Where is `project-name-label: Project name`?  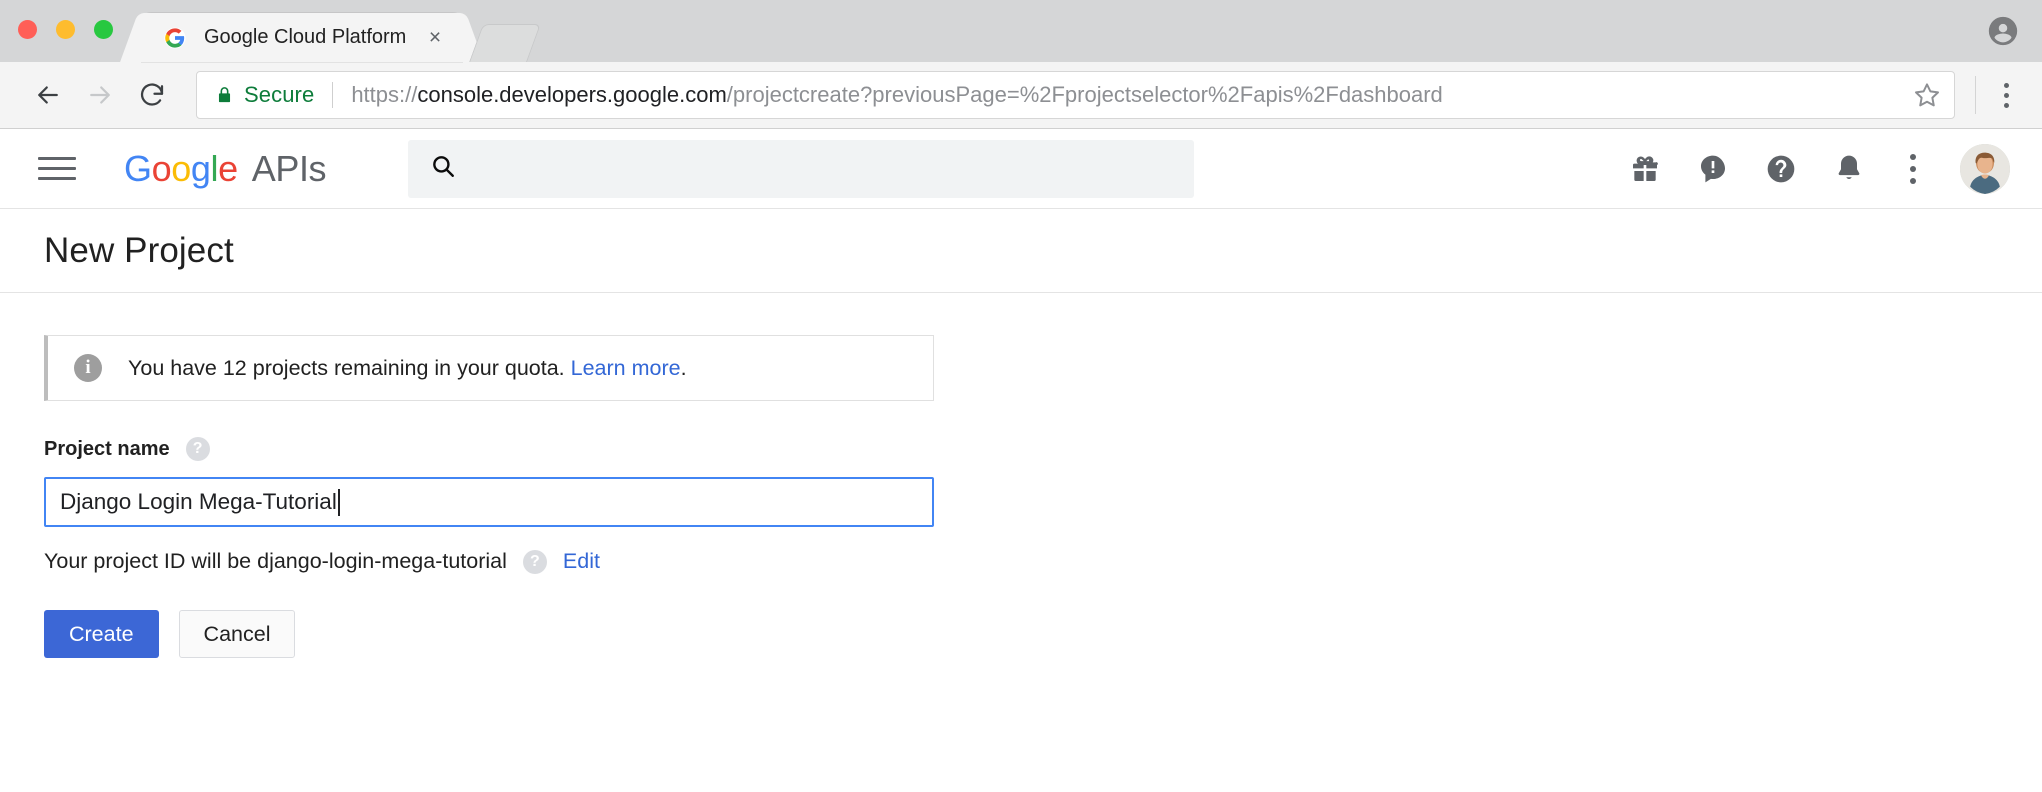 project-name-label: Project name is located at coordinates (107, 448).